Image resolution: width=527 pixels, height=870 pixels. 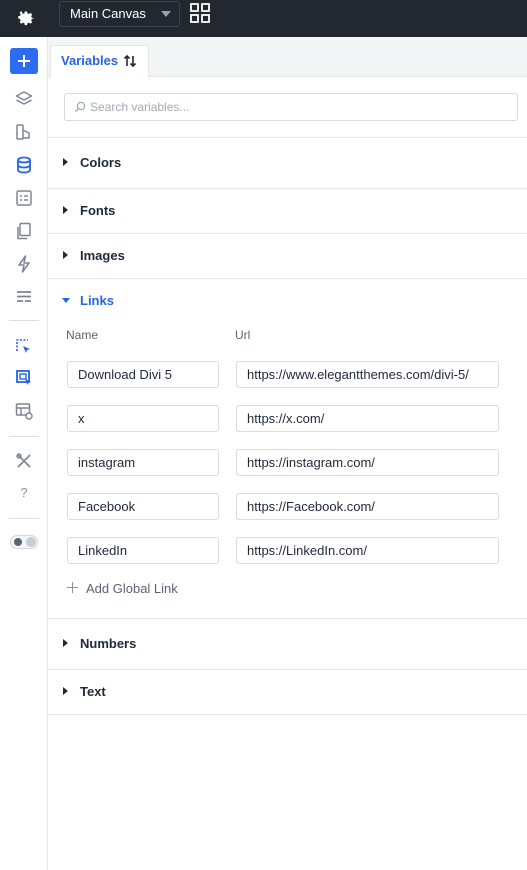 What do you see at coordinates (80, 106) in the screenshot?
I see `search-icon` at bounding box center [80, 106].